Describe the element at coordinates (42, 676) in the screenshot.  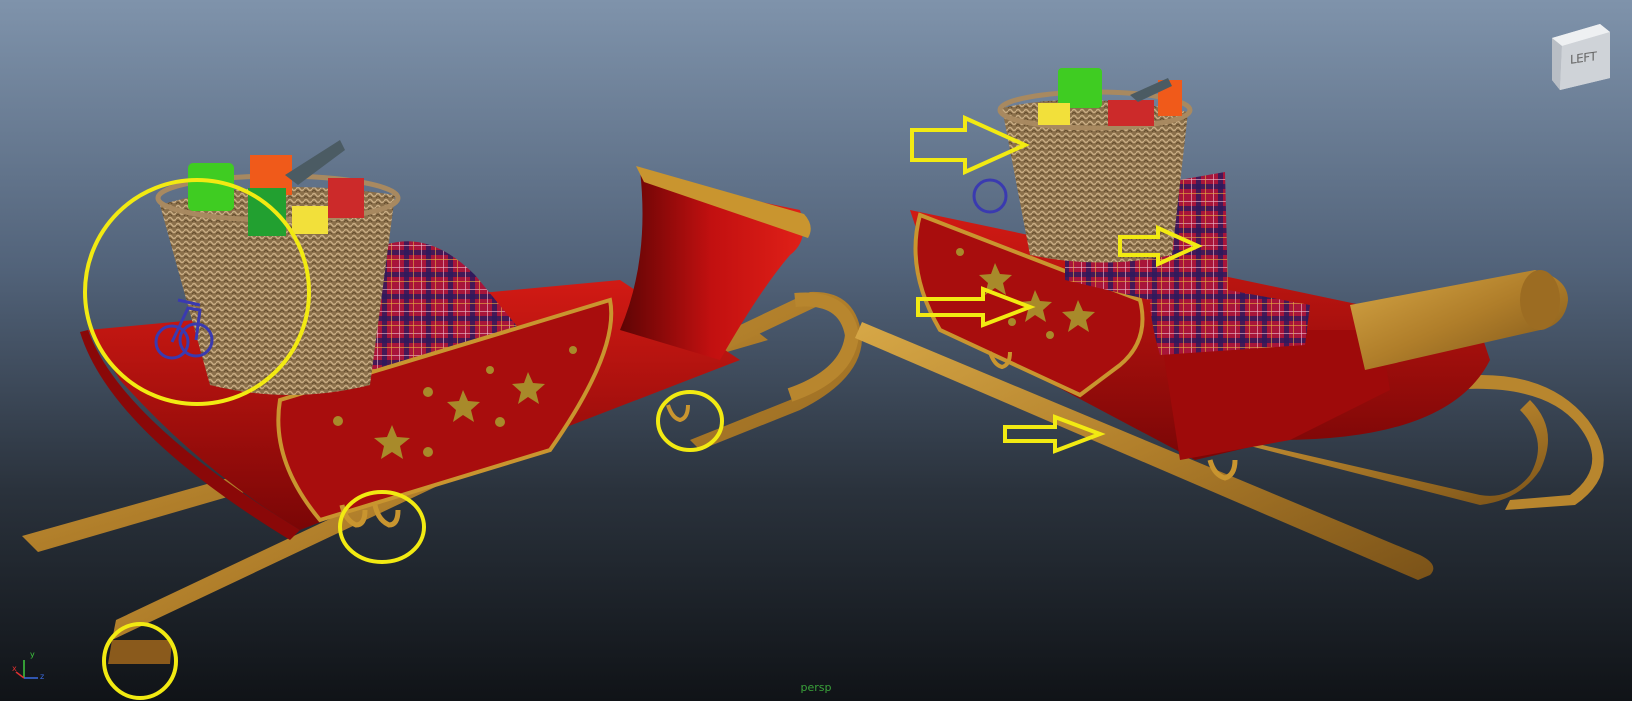
I see `axis-z-label: z` at that location.